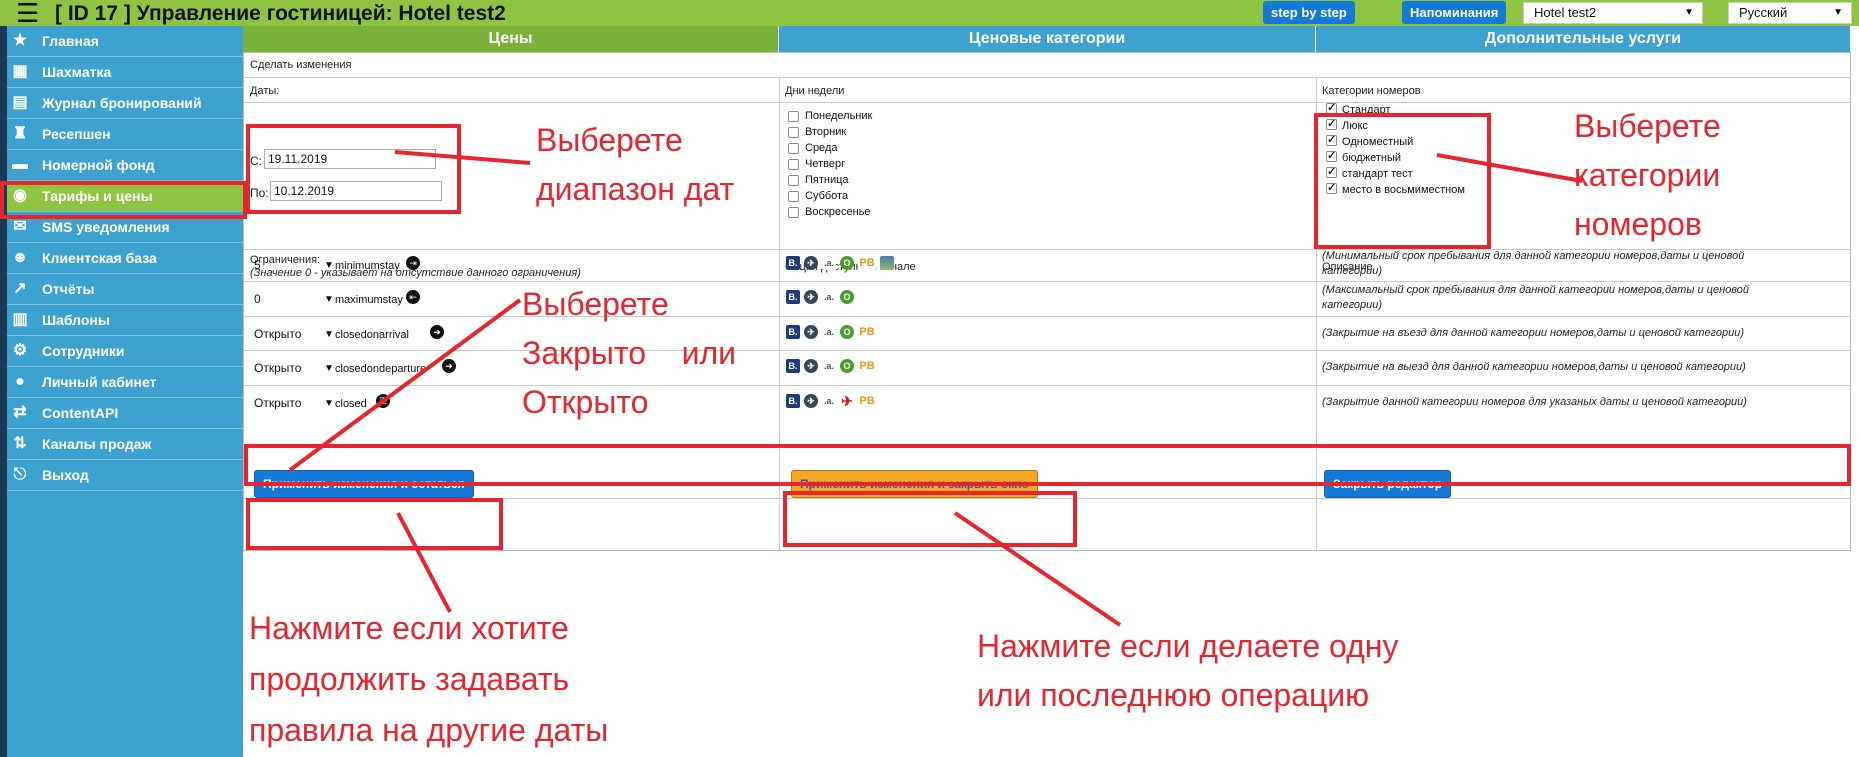  I want to click on sidebar-item-4: ▬ Номерной фонд, so click(121, 165).